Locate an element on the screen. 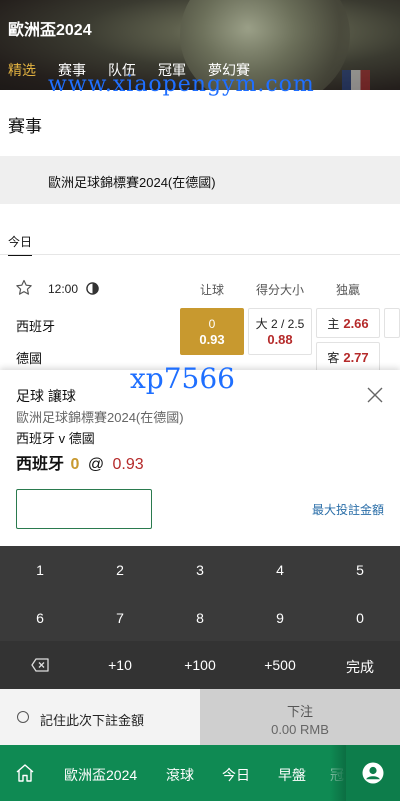 The image size is (400, 801). scroll-fade is located at coordinates (338, 773).